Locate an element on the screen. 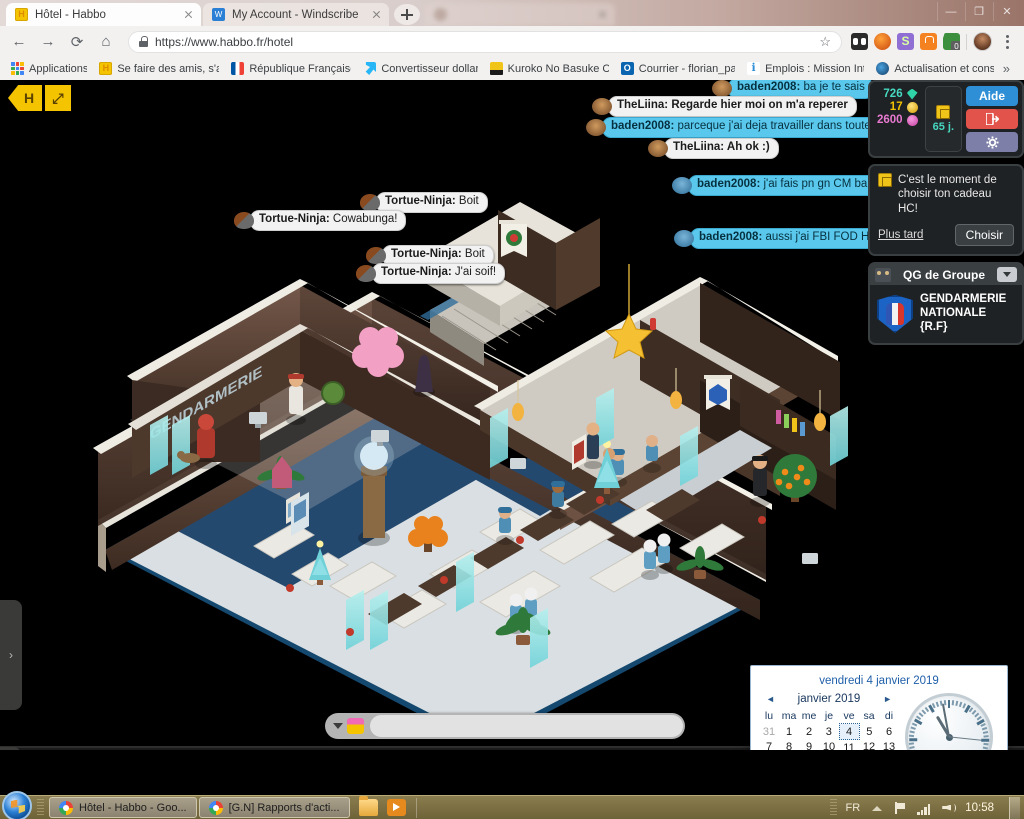  toolbar-collapse-button: › is located at coordinates (10, 748).